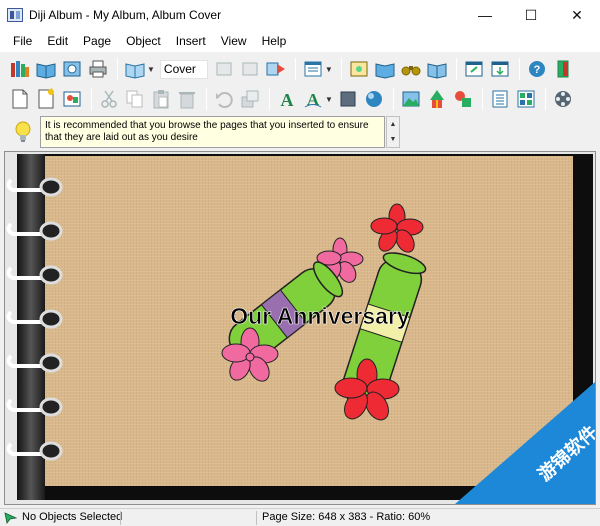 The image size is (600, 526). What do you see at coordinates (346, 517) in the screenshot?
I see `status-page-info: Page Size: 648 x 383 - Ratio: 60%` at bounding box center [346, 517].